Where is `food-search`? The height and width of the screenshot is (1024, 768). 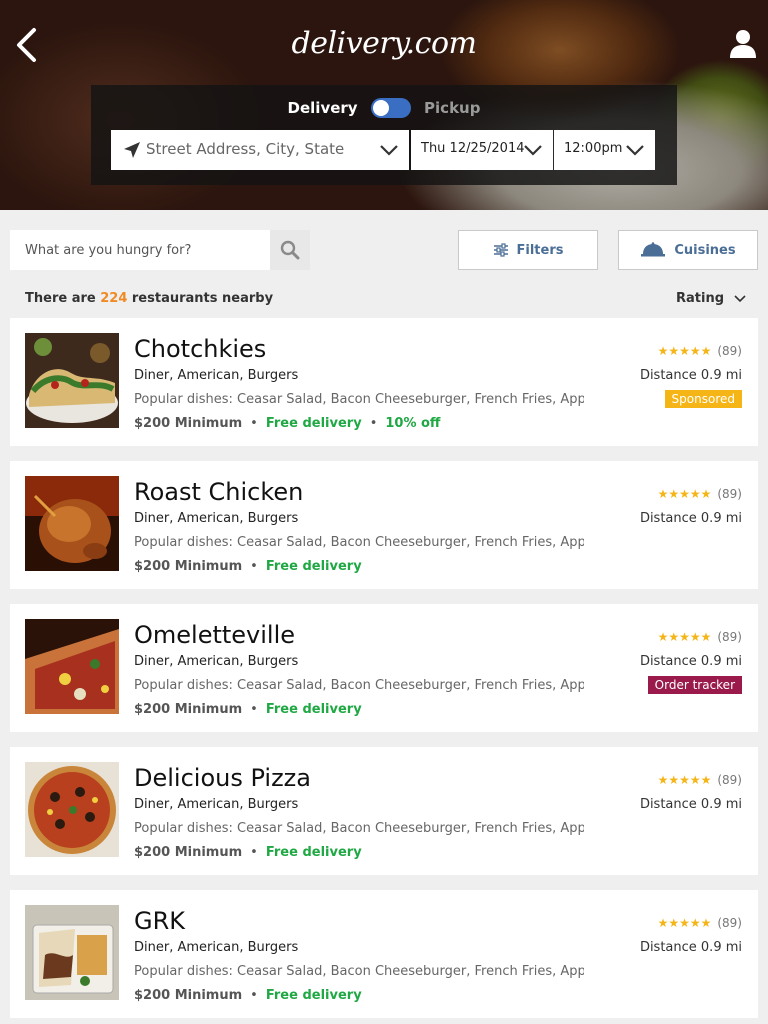
food-search is located at coordinates (160, 250).